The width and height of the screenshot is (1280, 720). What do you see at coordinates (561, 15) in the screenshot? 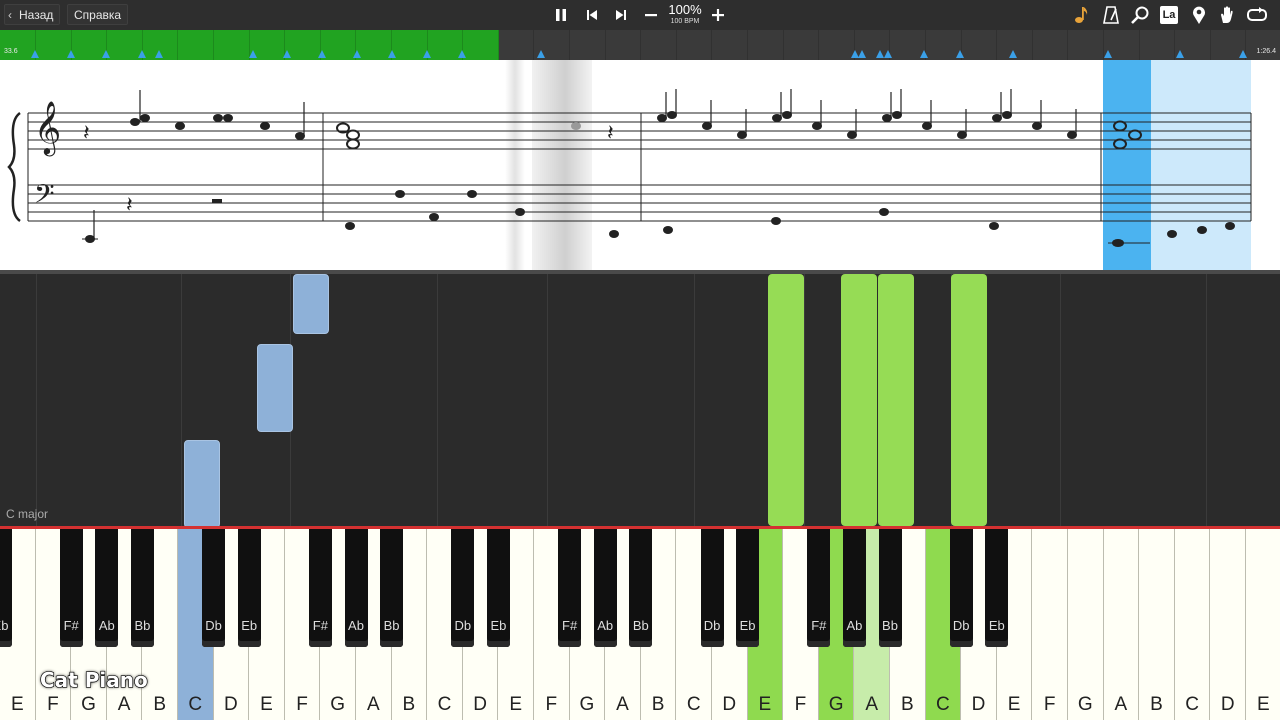
I see `pause-icon` at bounding box center [561, 15].